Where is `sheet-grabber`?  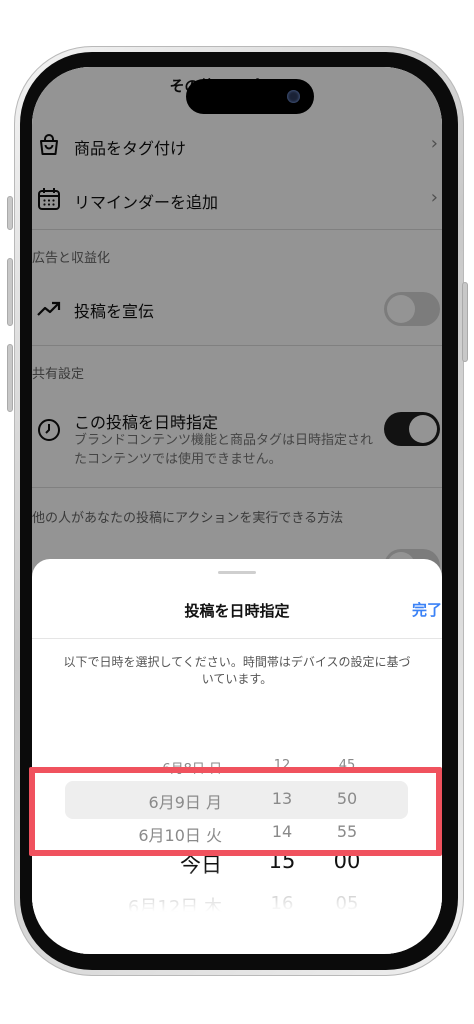 sheet-grabber is located at coordinates (237, 572).